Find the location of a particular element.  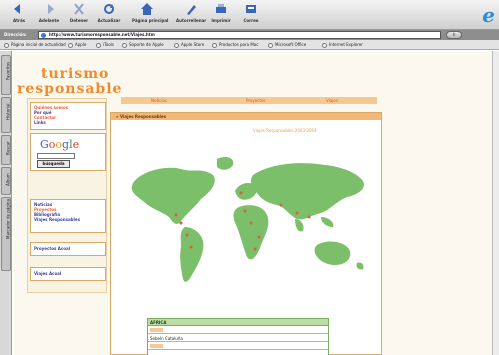

table-cell: Sebeln Cataluña is located at coordinates (166, 338).